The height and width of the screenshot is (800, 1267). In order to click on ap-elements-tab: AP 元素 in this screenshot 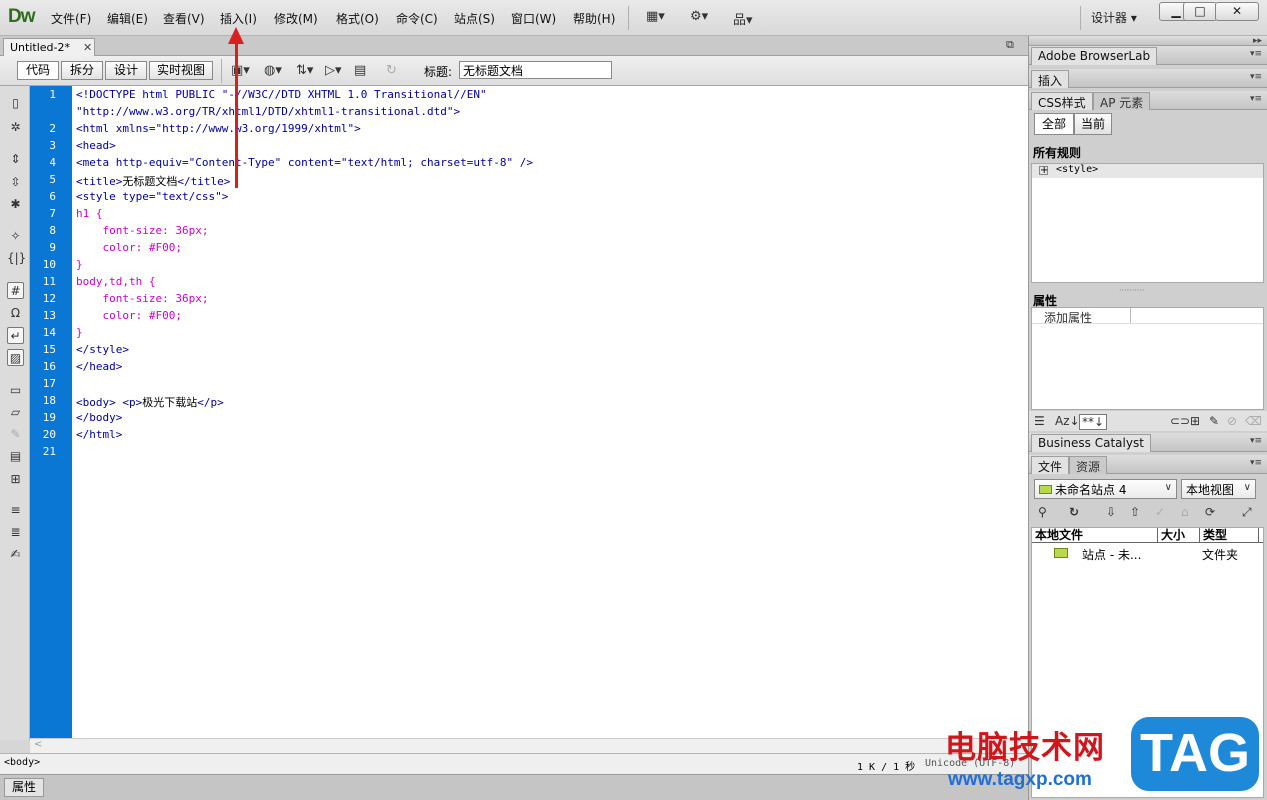, I will do `click(1122, 101)`.